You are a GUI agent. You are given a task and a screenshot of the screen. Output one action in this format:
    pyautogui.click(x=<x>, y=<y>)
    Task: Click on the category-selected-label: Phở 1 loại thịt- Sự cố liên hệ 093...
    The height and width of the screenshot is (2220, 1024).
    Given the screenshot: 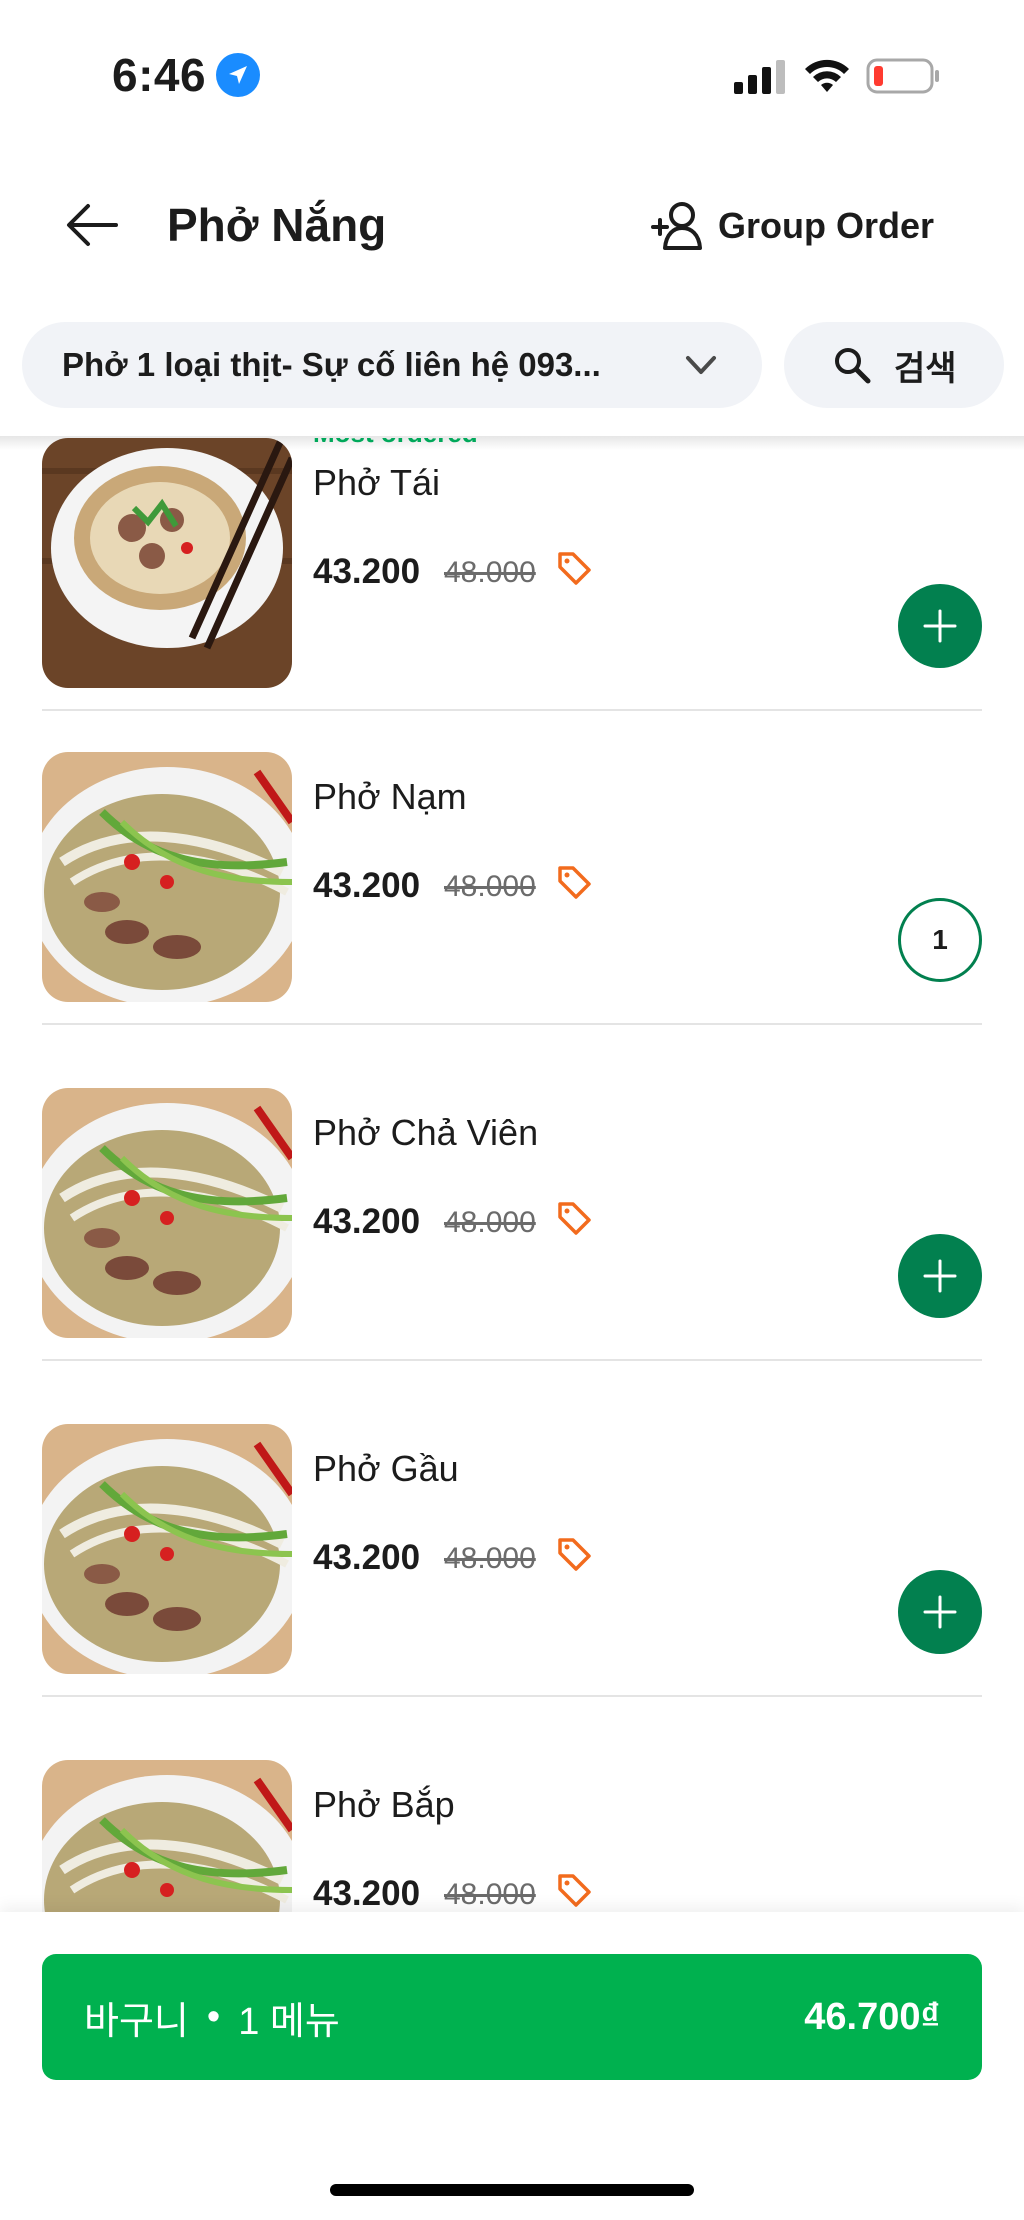 What is the action you would take?
    pyautogui.click(x=331, y=364)
    